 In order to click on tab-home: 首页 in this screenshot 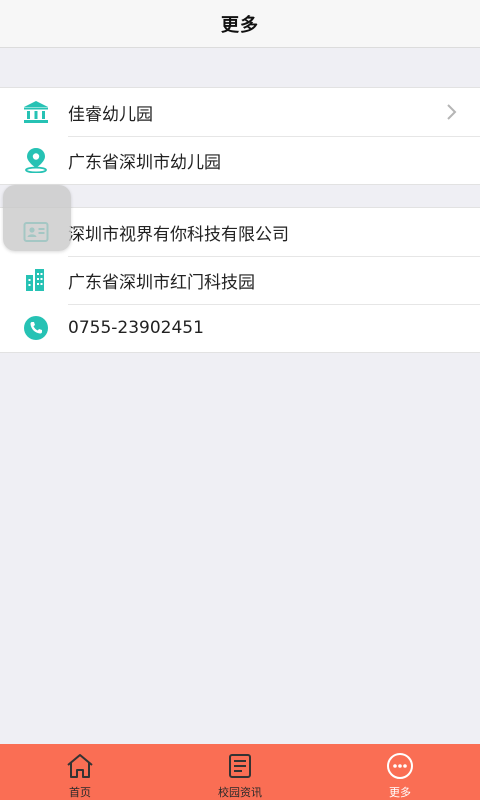, I will do `click(80, 772)`.